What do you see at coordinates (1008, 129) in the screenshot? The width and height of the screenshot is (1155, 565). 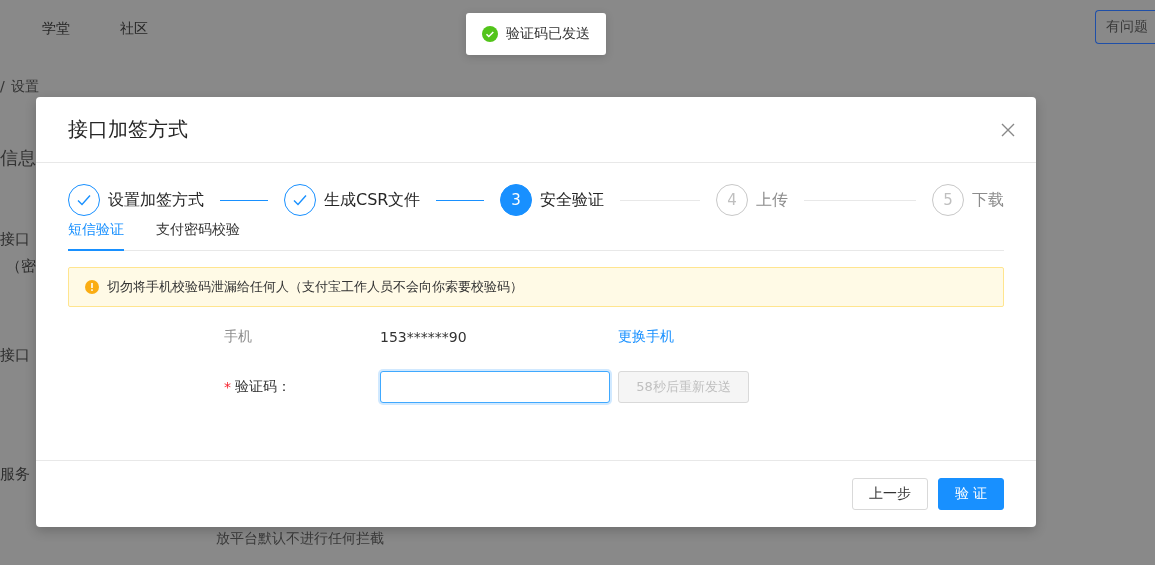 I see `close-button` at bounding box center [1008, 129].